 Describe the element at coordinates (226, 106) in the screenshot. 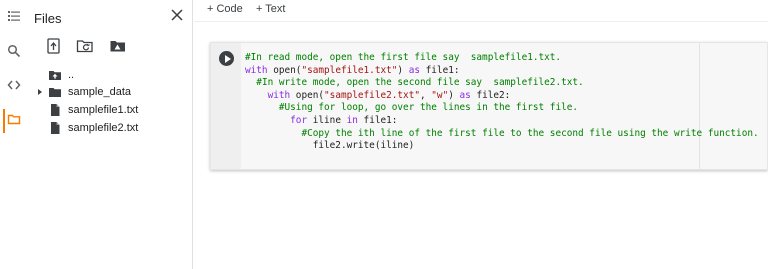

I see `cell-gutter` at that location.